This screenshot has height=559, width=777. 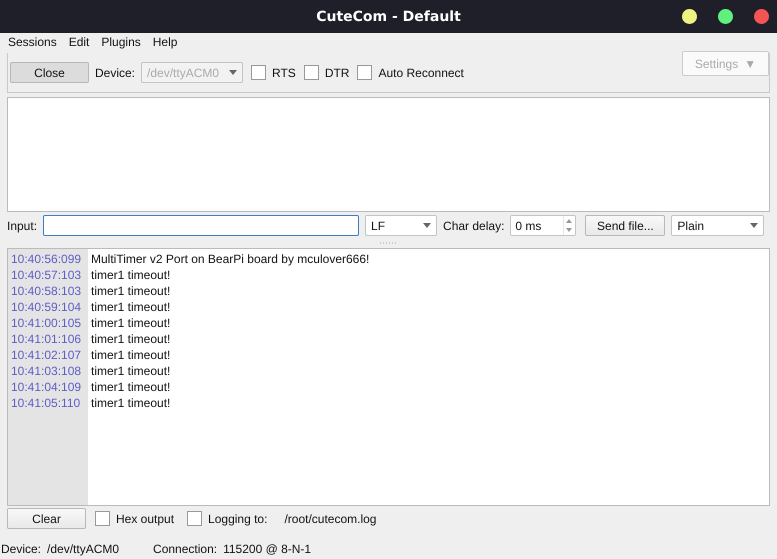 I want to click on char-delay-label: Char delay:, so click(x=473, y=225).